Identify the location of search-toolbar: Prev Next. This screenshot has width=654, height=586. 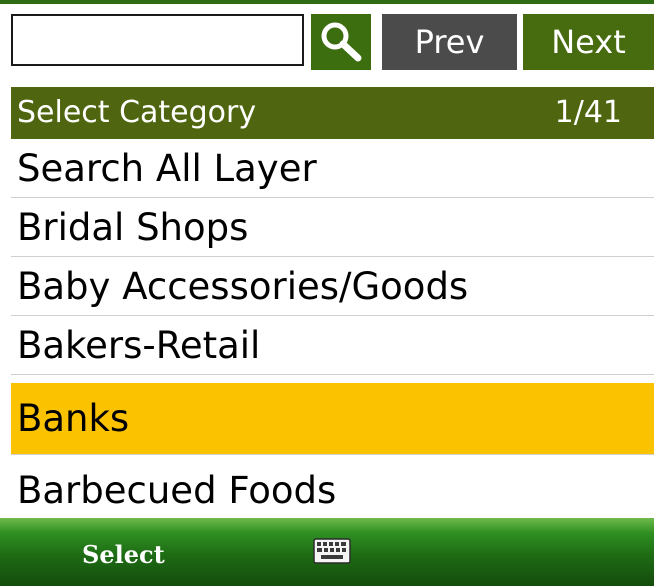
(327, 39).